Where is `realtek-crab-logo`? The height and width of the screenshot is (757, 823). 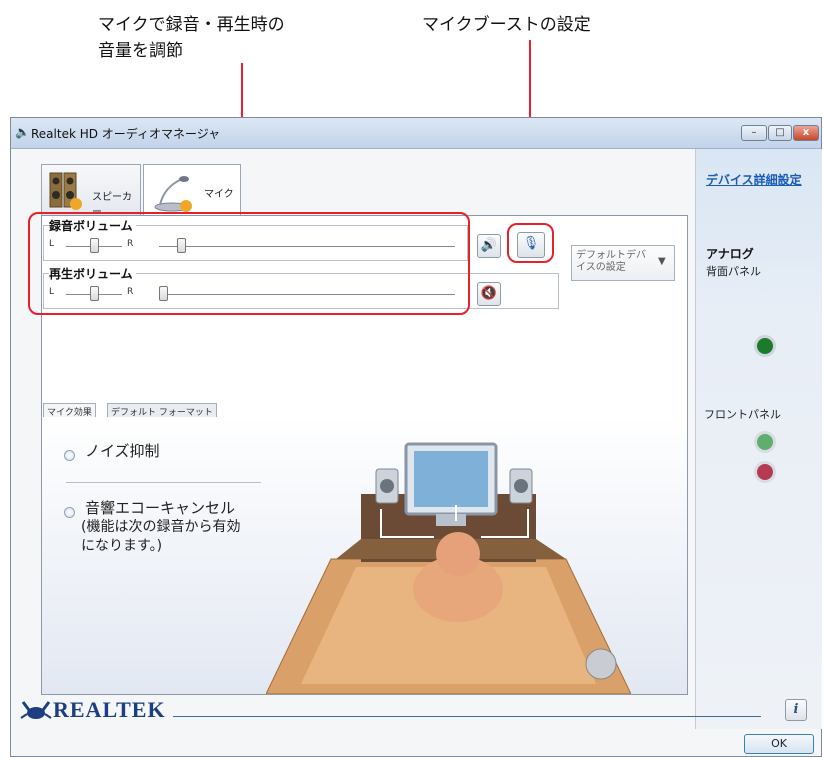
realtek-crab-logo is located at coordinates (36, 710).